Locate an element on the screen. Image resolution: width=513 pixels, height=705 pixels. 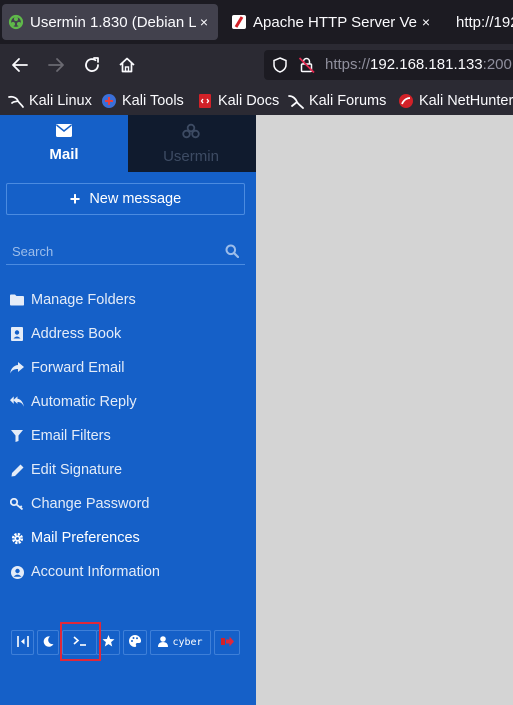
sidebar-item-manage-folders: Manage Folders is located at coordinates (73, 300).